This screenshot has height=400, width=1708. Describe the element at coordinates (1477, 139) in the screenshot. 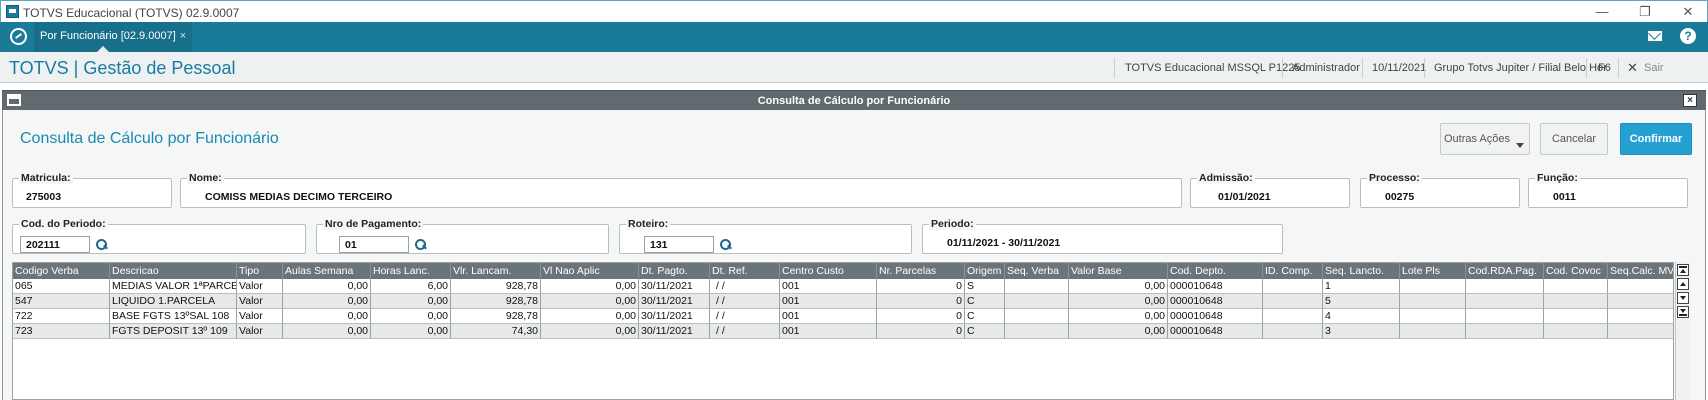

I see `other-actions-label: Outras Ações` at that location.